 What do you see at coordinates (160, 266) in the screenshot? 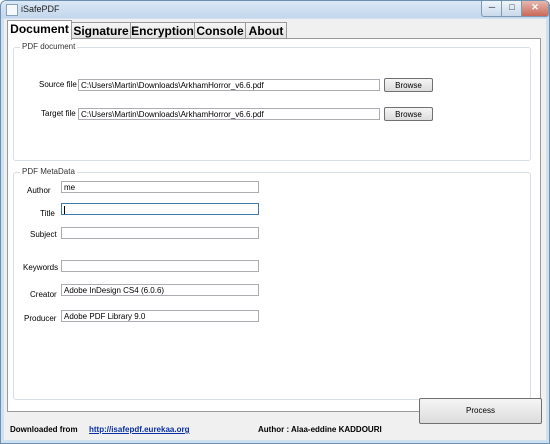
I see `keywords-field` at bounding box center [160, 266].